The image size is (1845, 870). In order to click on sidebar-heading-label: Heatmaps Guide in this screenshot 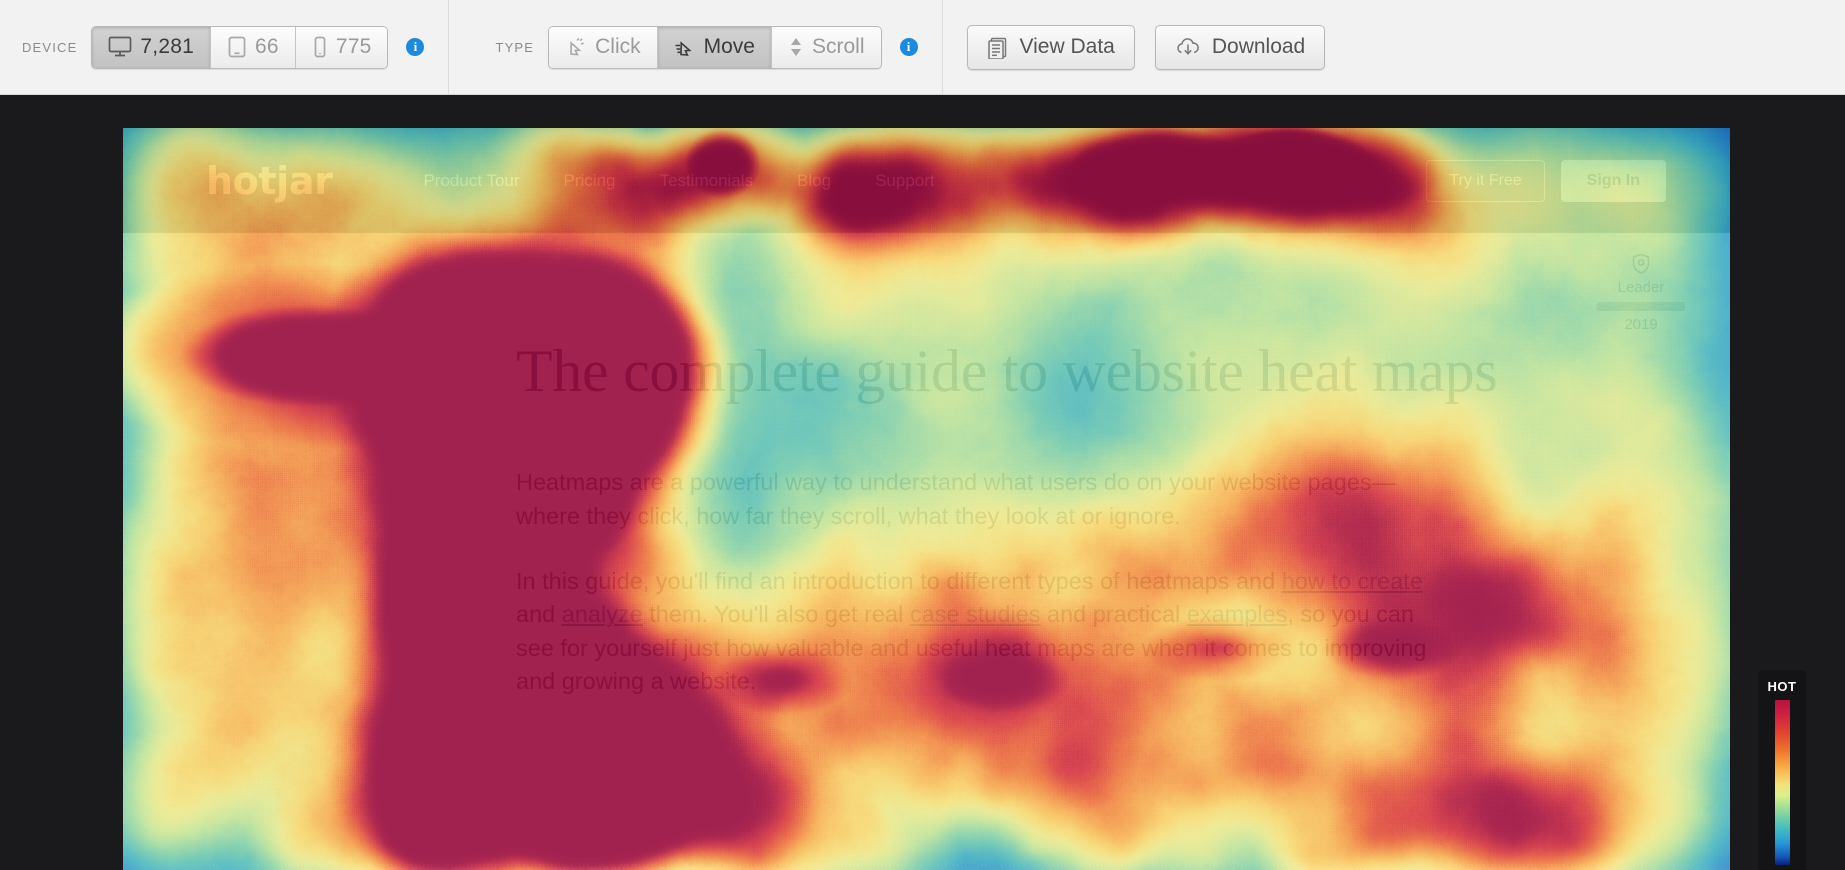, I will do `click(271, 281)`.